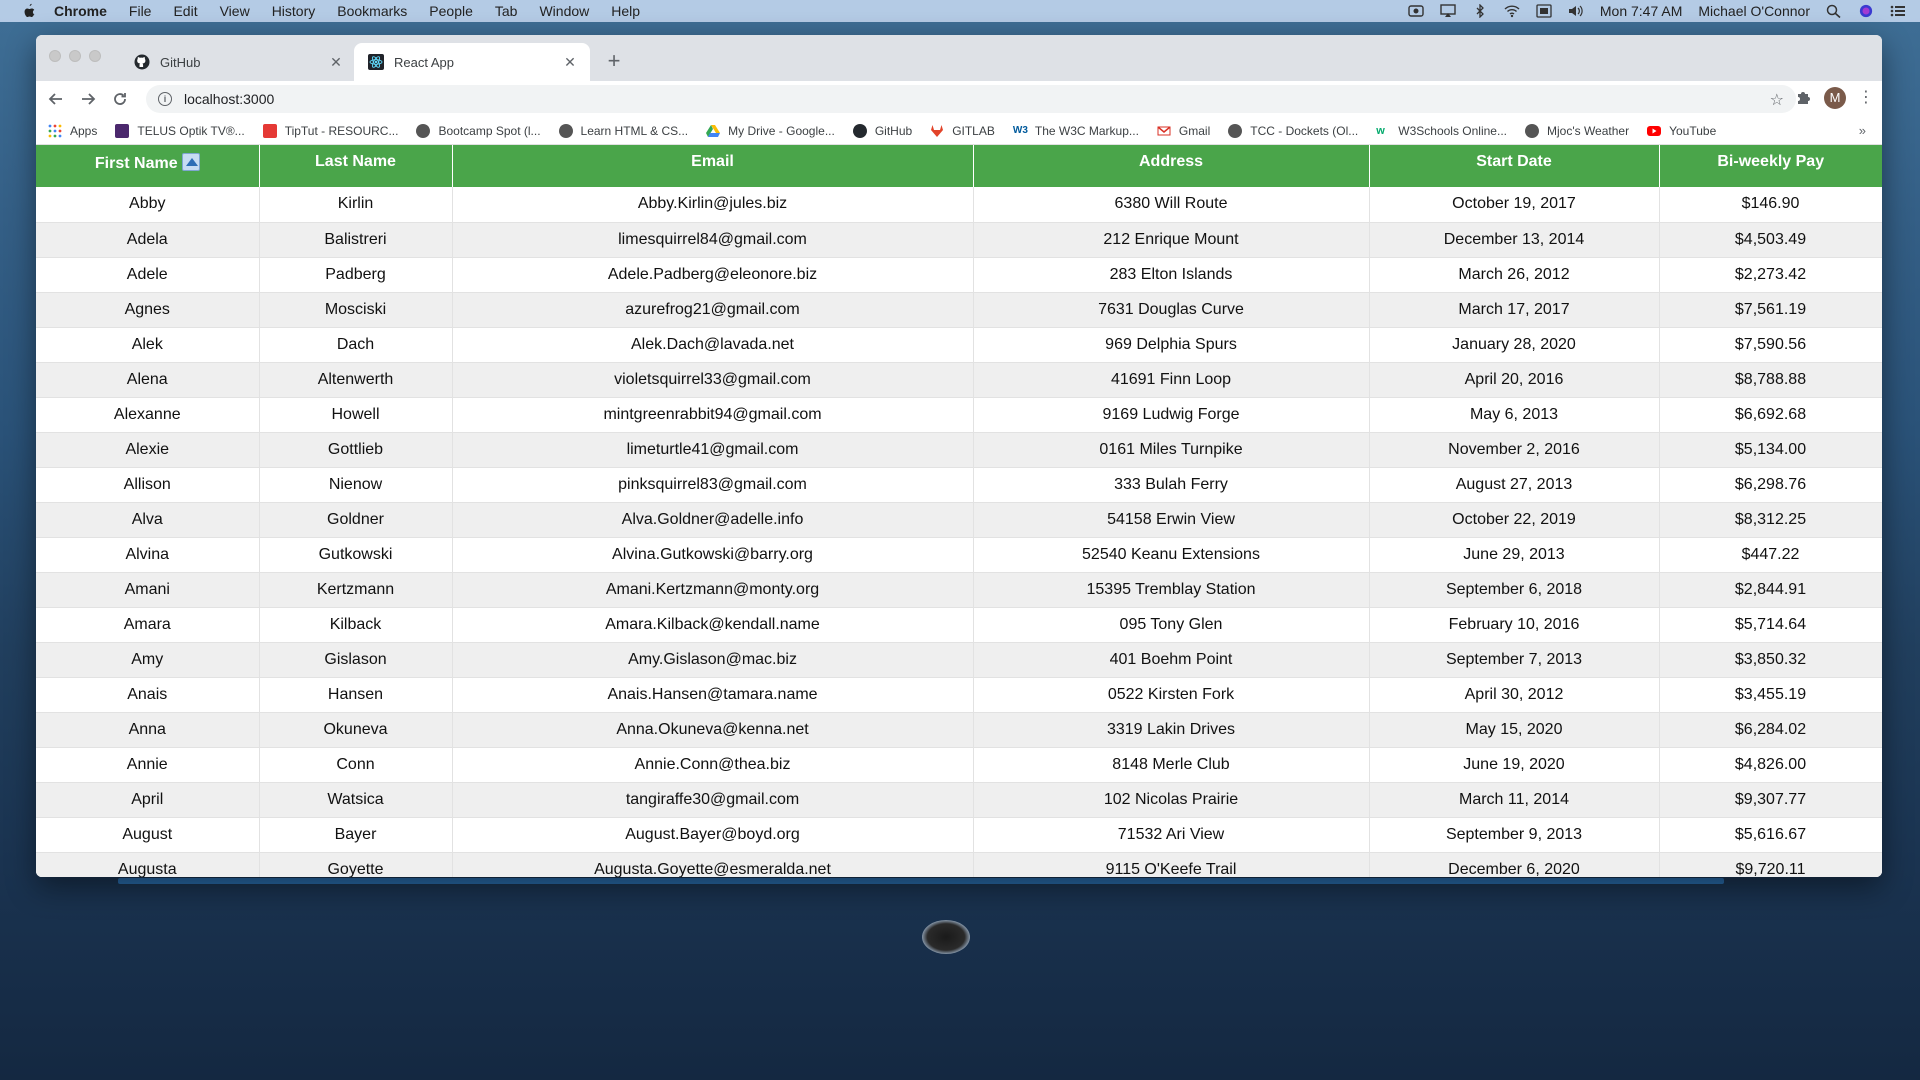 The width and height of the screenshot is (1920, 1080). What do you see at coordinates (356, 590) in the screenshot?
I see `cell-last-name: Kertzmann` at bounding box center [356, 590].